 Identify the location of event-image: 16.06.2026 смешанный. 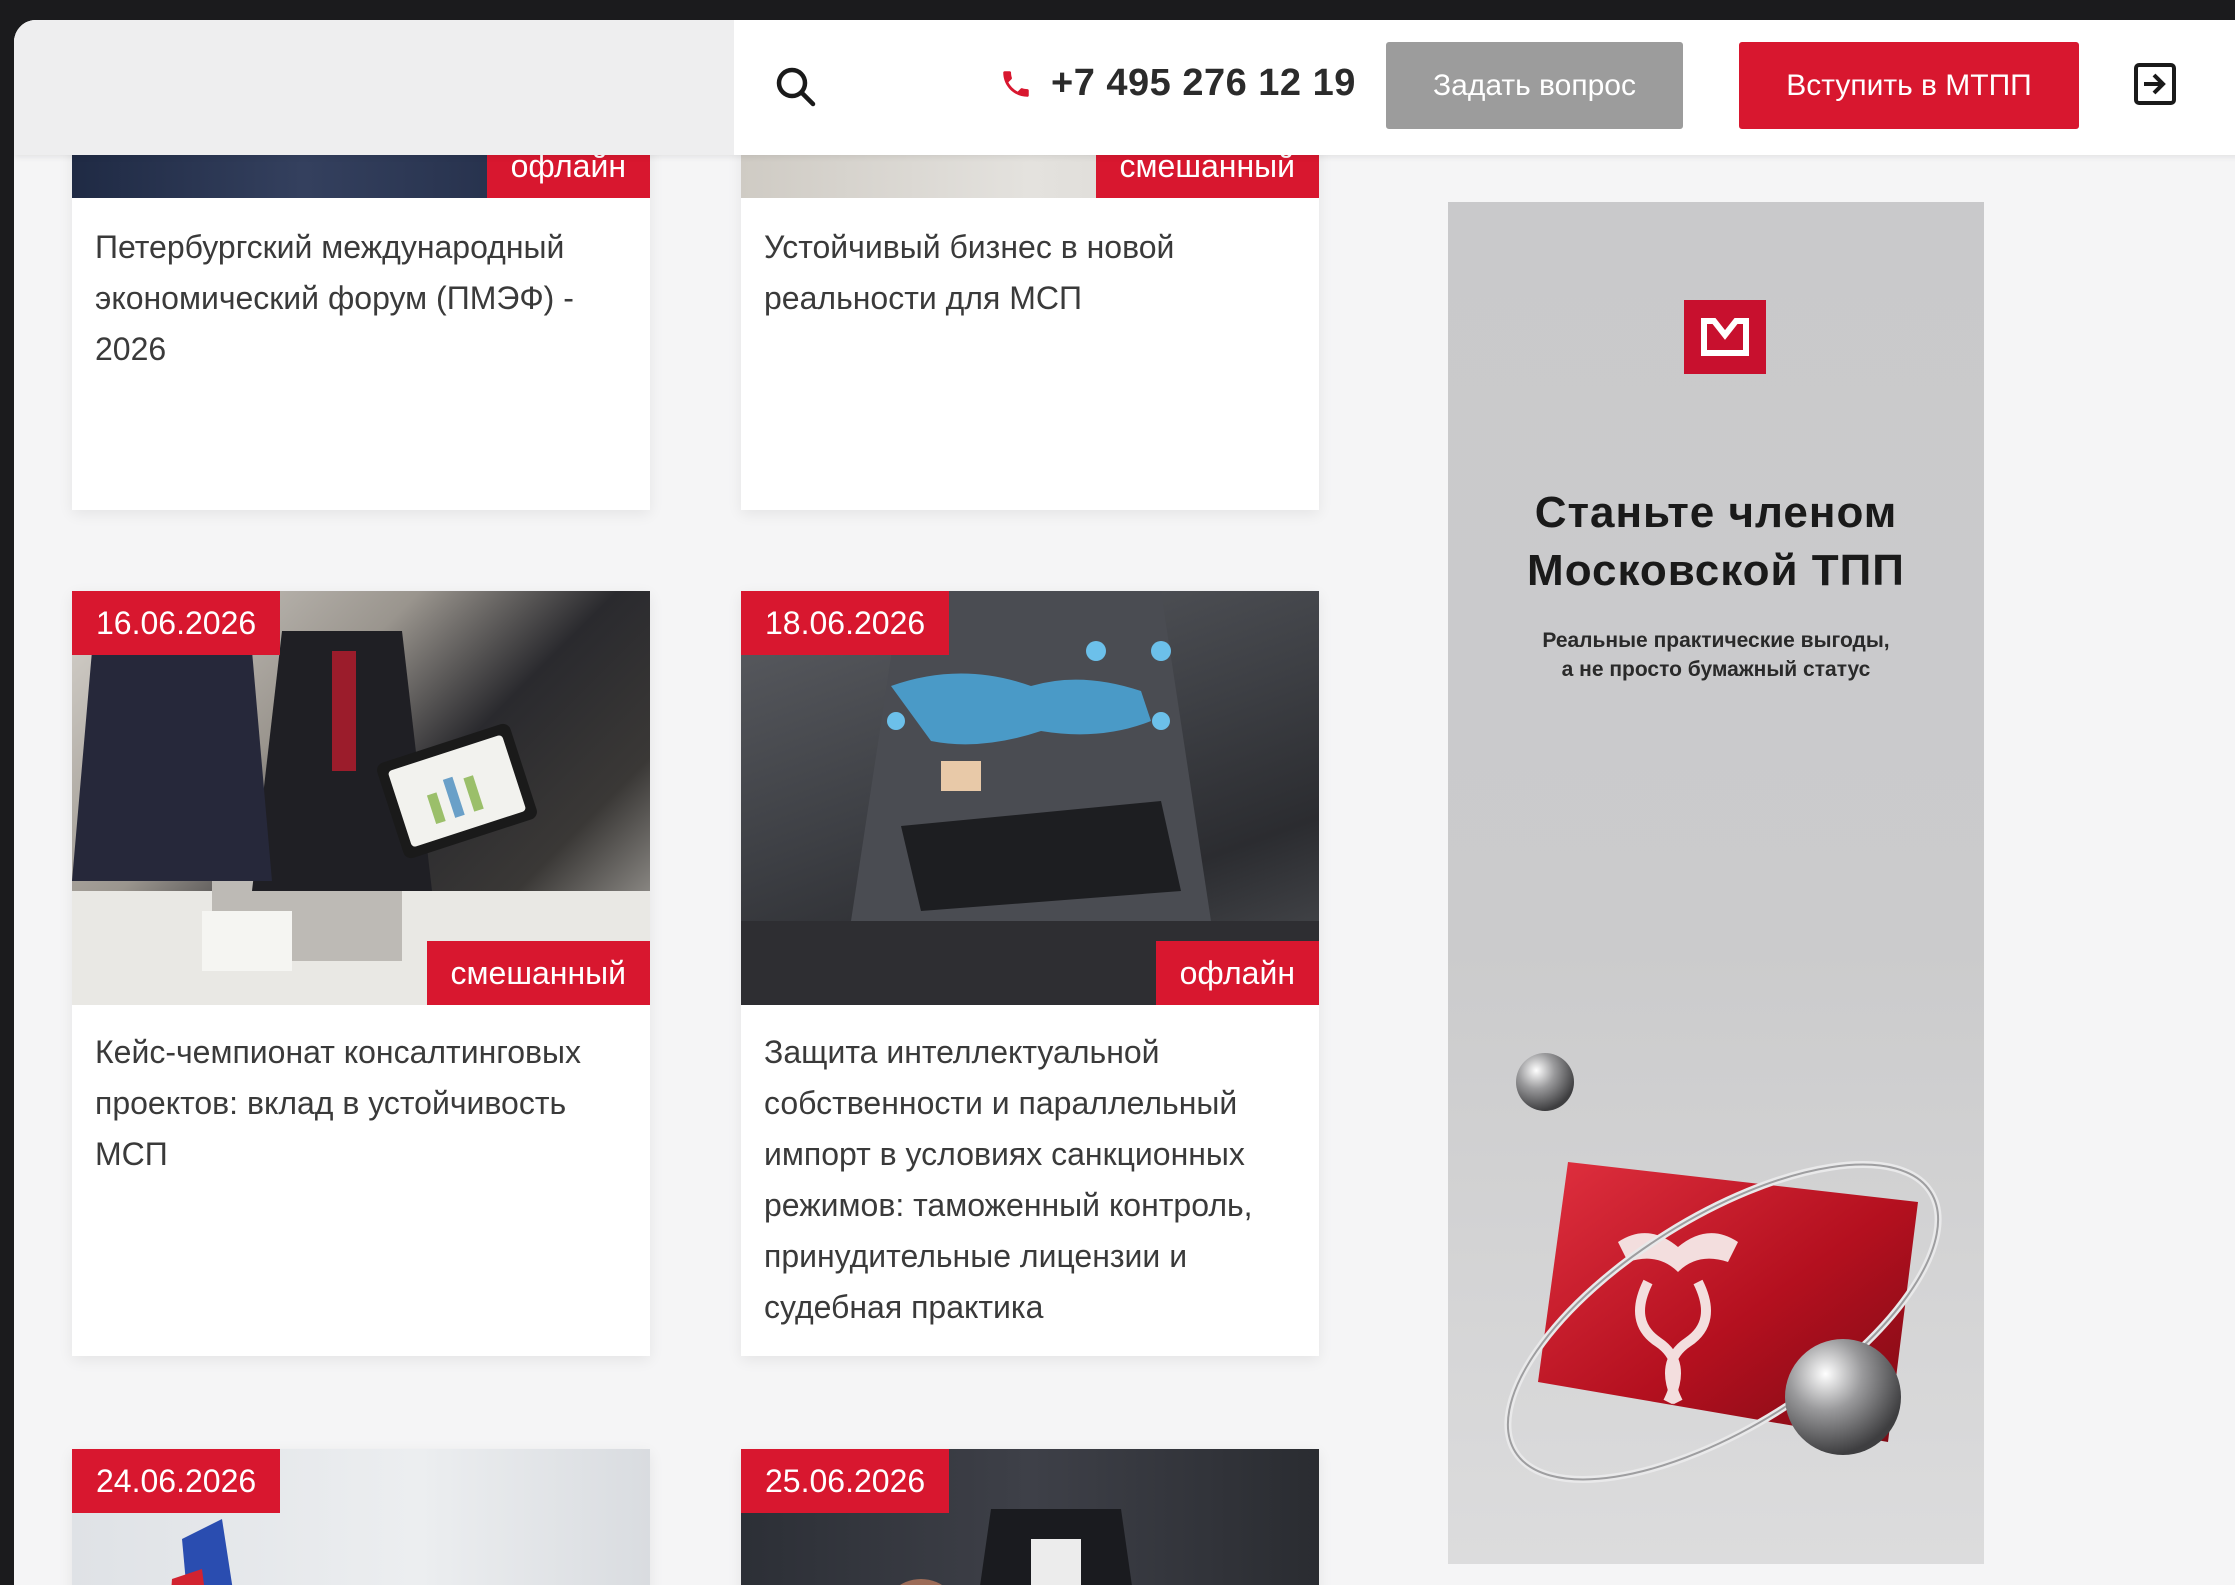
(361, 798).